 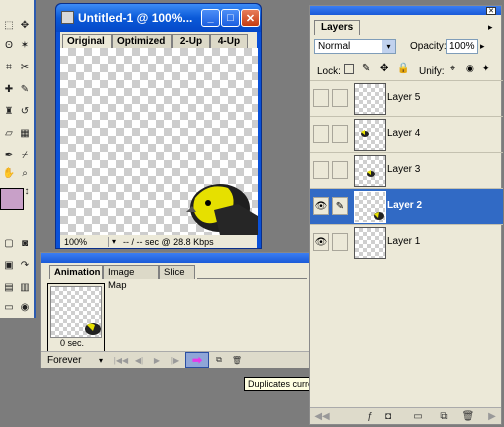 I want to click on paintbrush-icon: ✎, so click(x=340, y=206).